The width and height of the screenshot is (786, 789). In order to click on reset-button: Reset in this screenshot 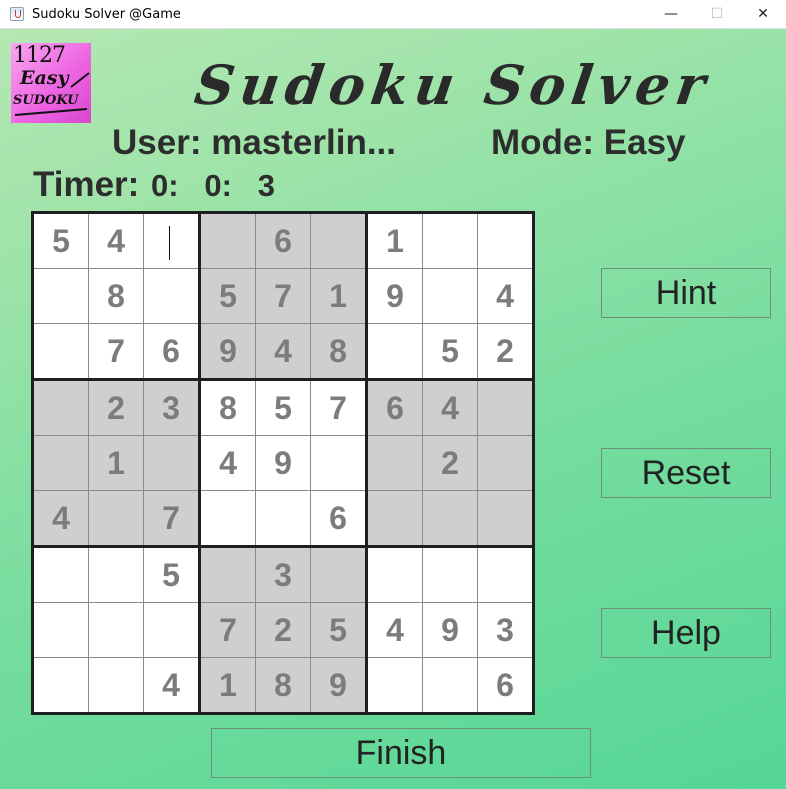, I will do `click(686, 473)`.